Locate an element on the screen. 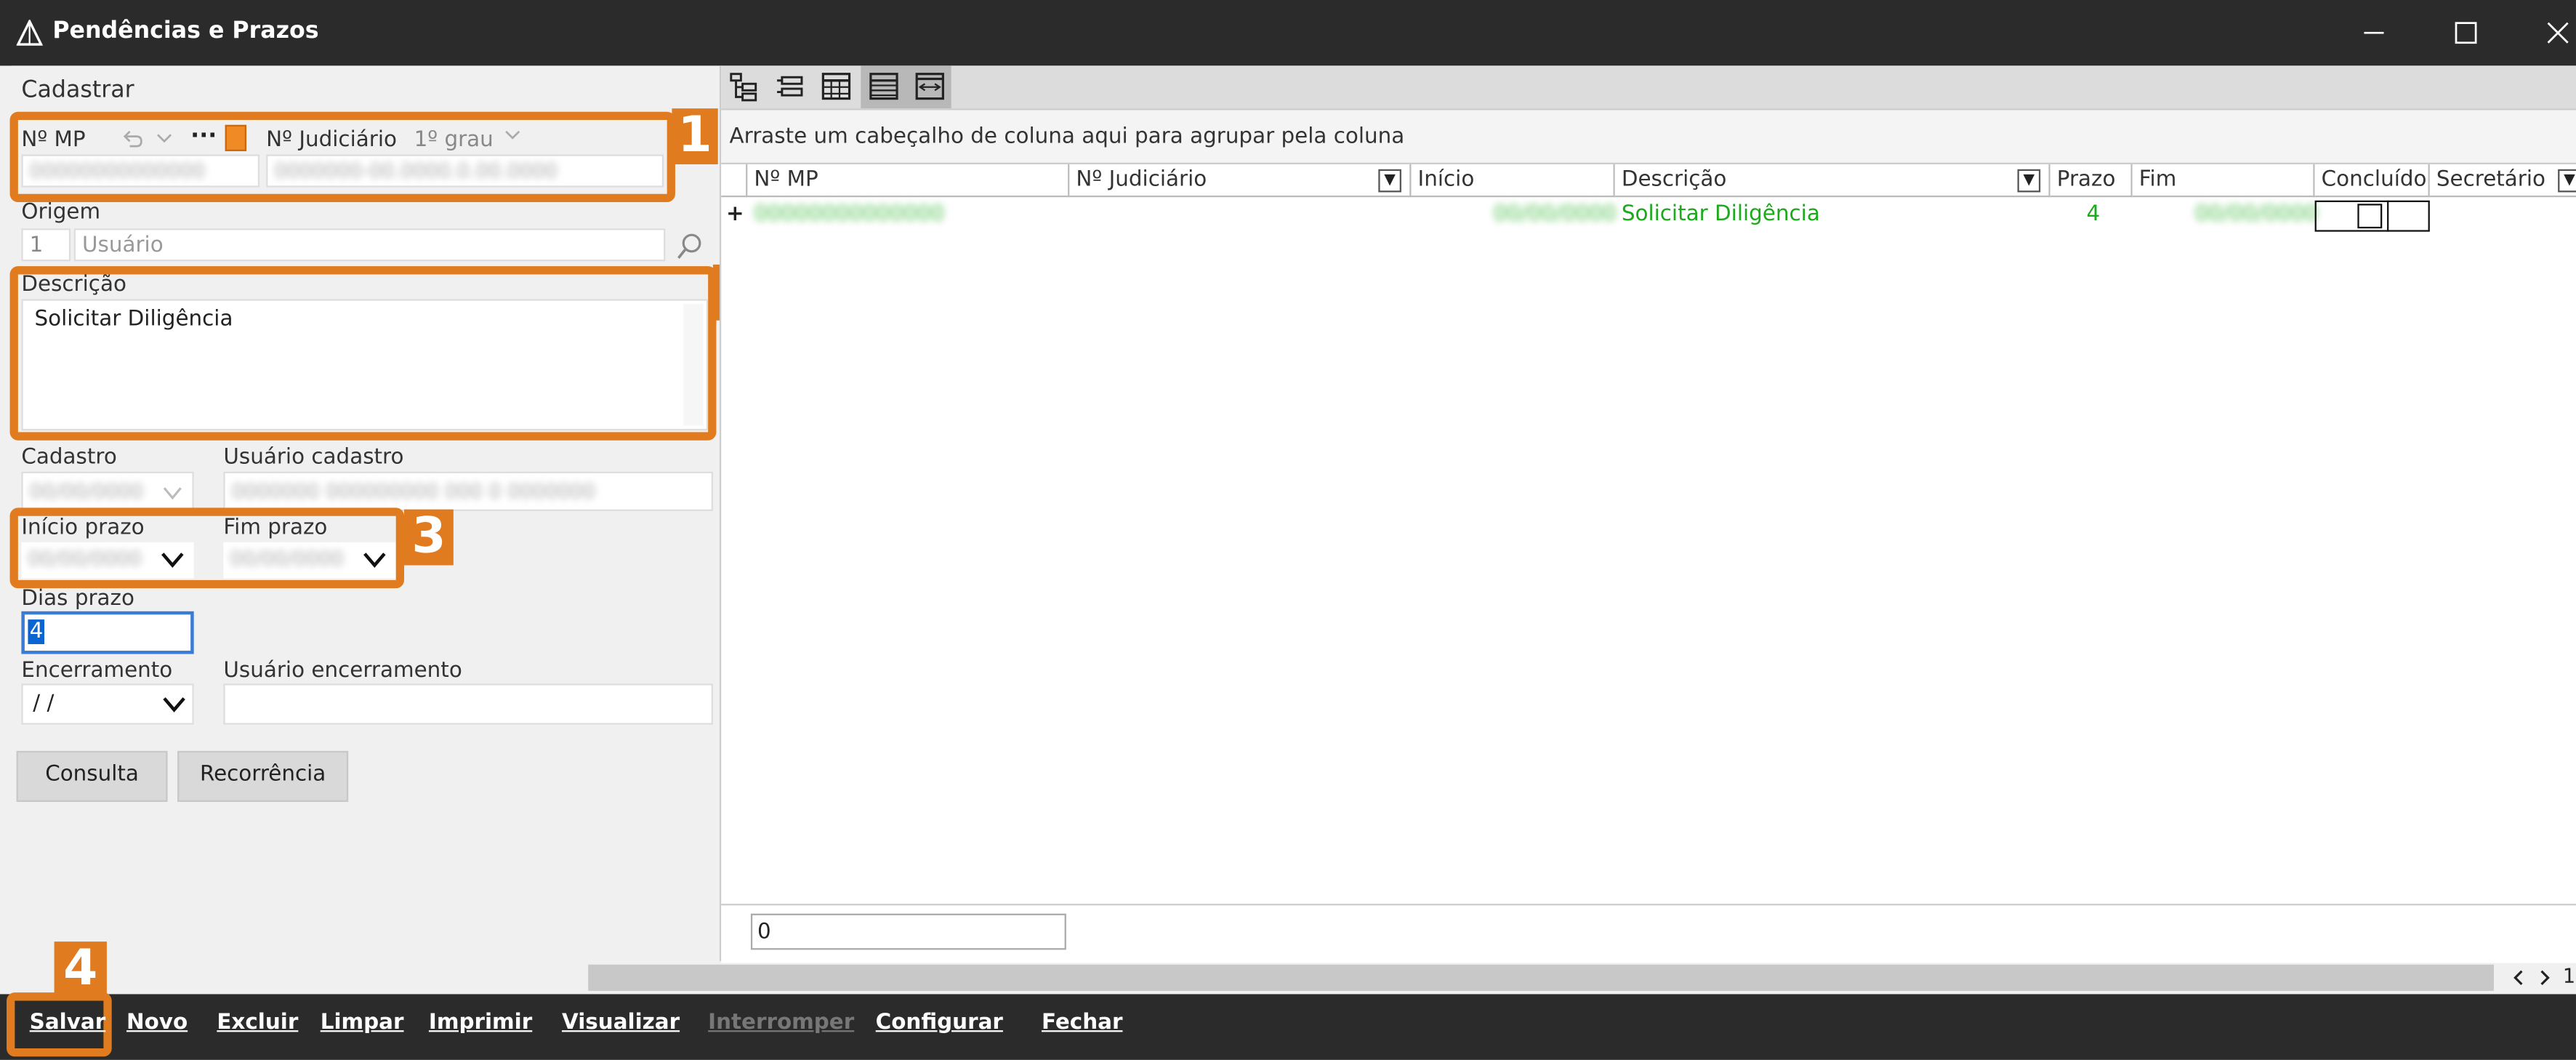  origem-code-input: 1 is located at coordinates (46, 245).